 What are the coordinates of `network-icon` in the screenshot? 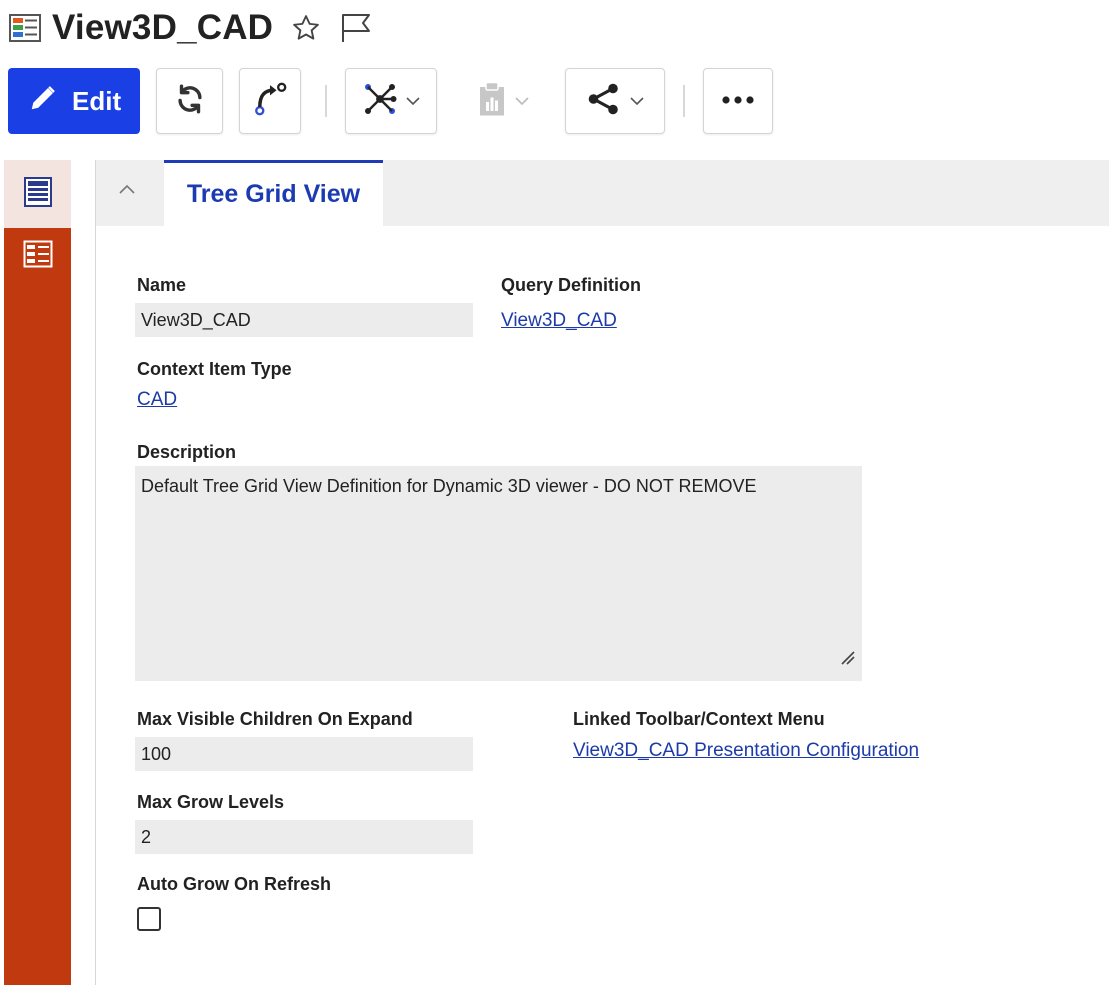 It's located at (380, 101).